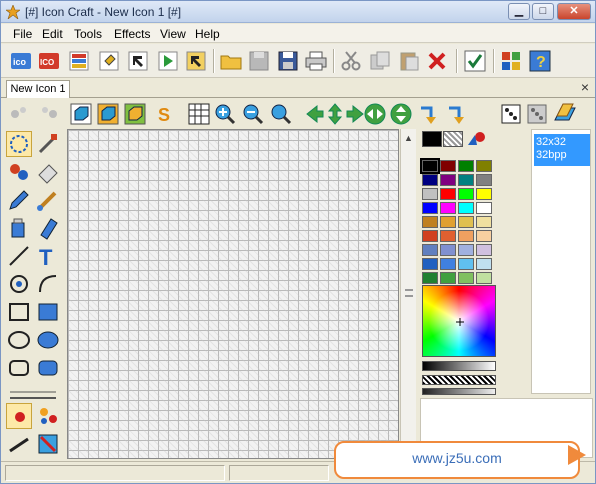  What do you see at coordinates (519, 11) in the screenshot?
I see `minimize-button: ▁` at bounding box center [519, 11].